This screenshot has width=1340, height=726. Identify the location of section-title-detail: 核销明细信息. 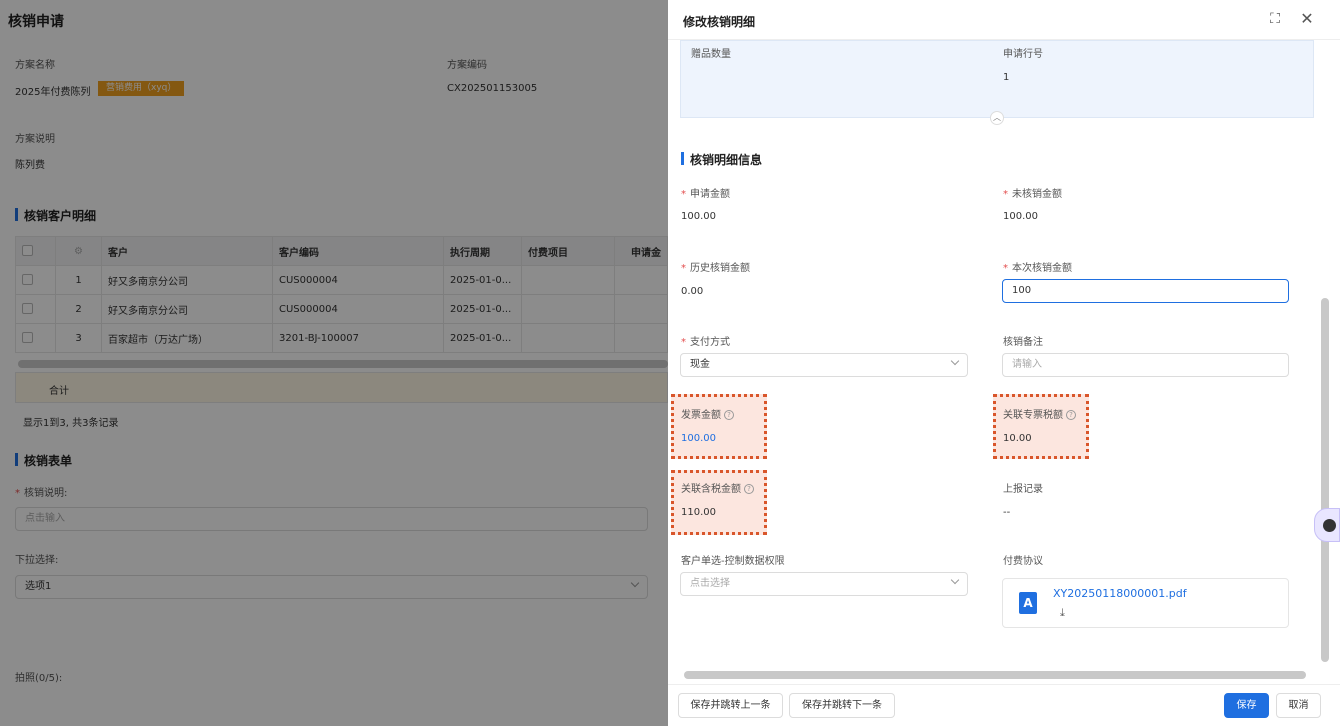
(721, 159).